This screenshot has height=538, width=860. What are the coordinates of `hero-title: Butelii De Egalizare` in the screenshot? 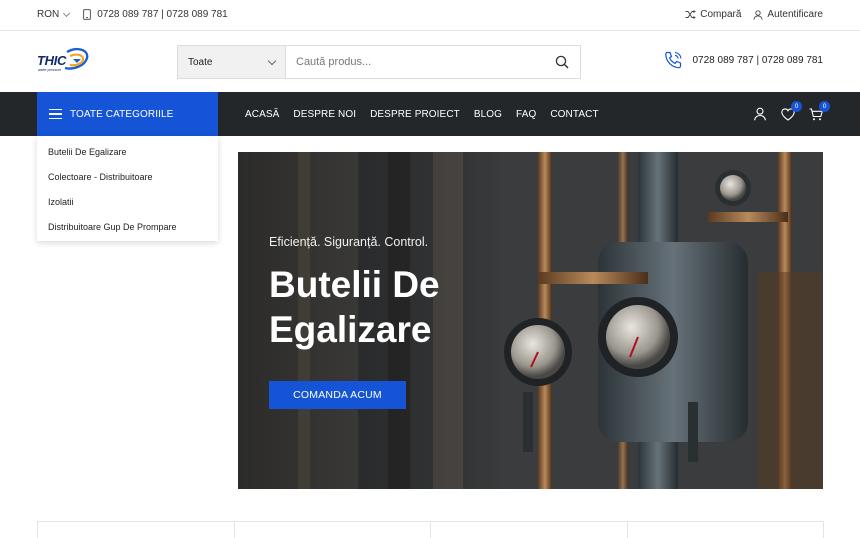 It's located at (354, 307).